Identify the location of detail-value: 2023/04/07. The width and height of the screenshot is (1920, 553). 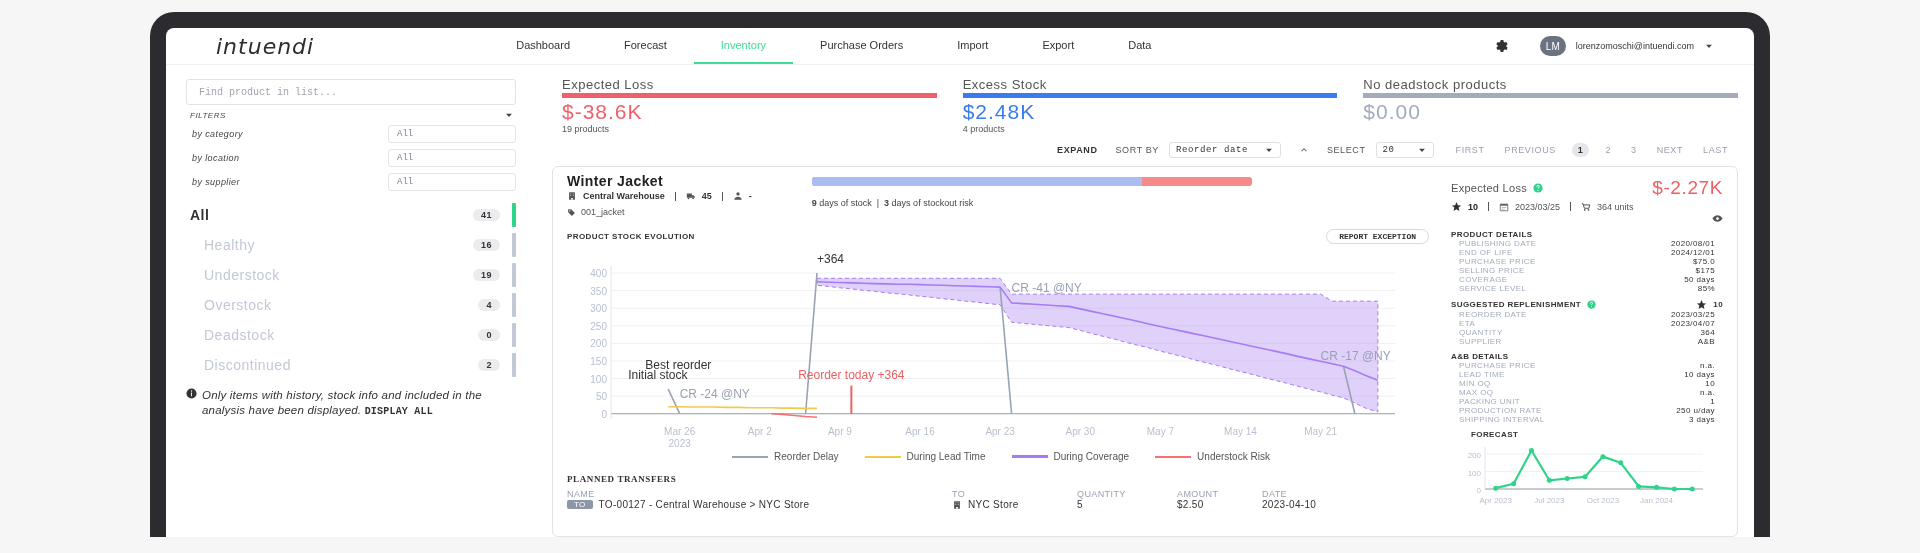
(1692, 323).